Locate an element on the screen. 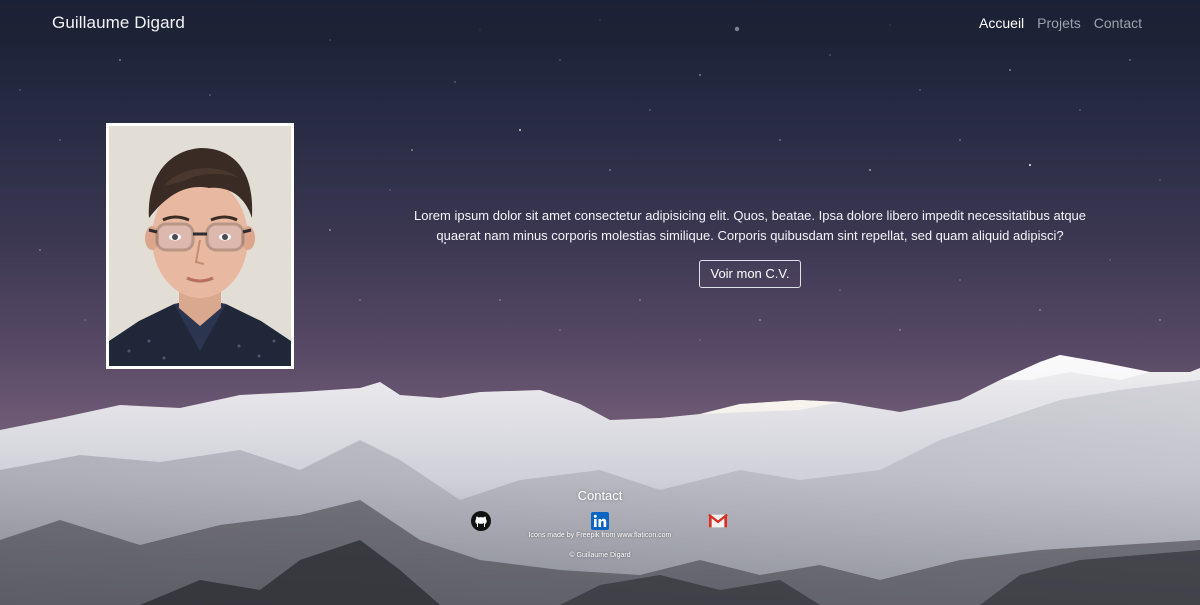  profile-portrait-illustration is located at coordinates (200, 246).